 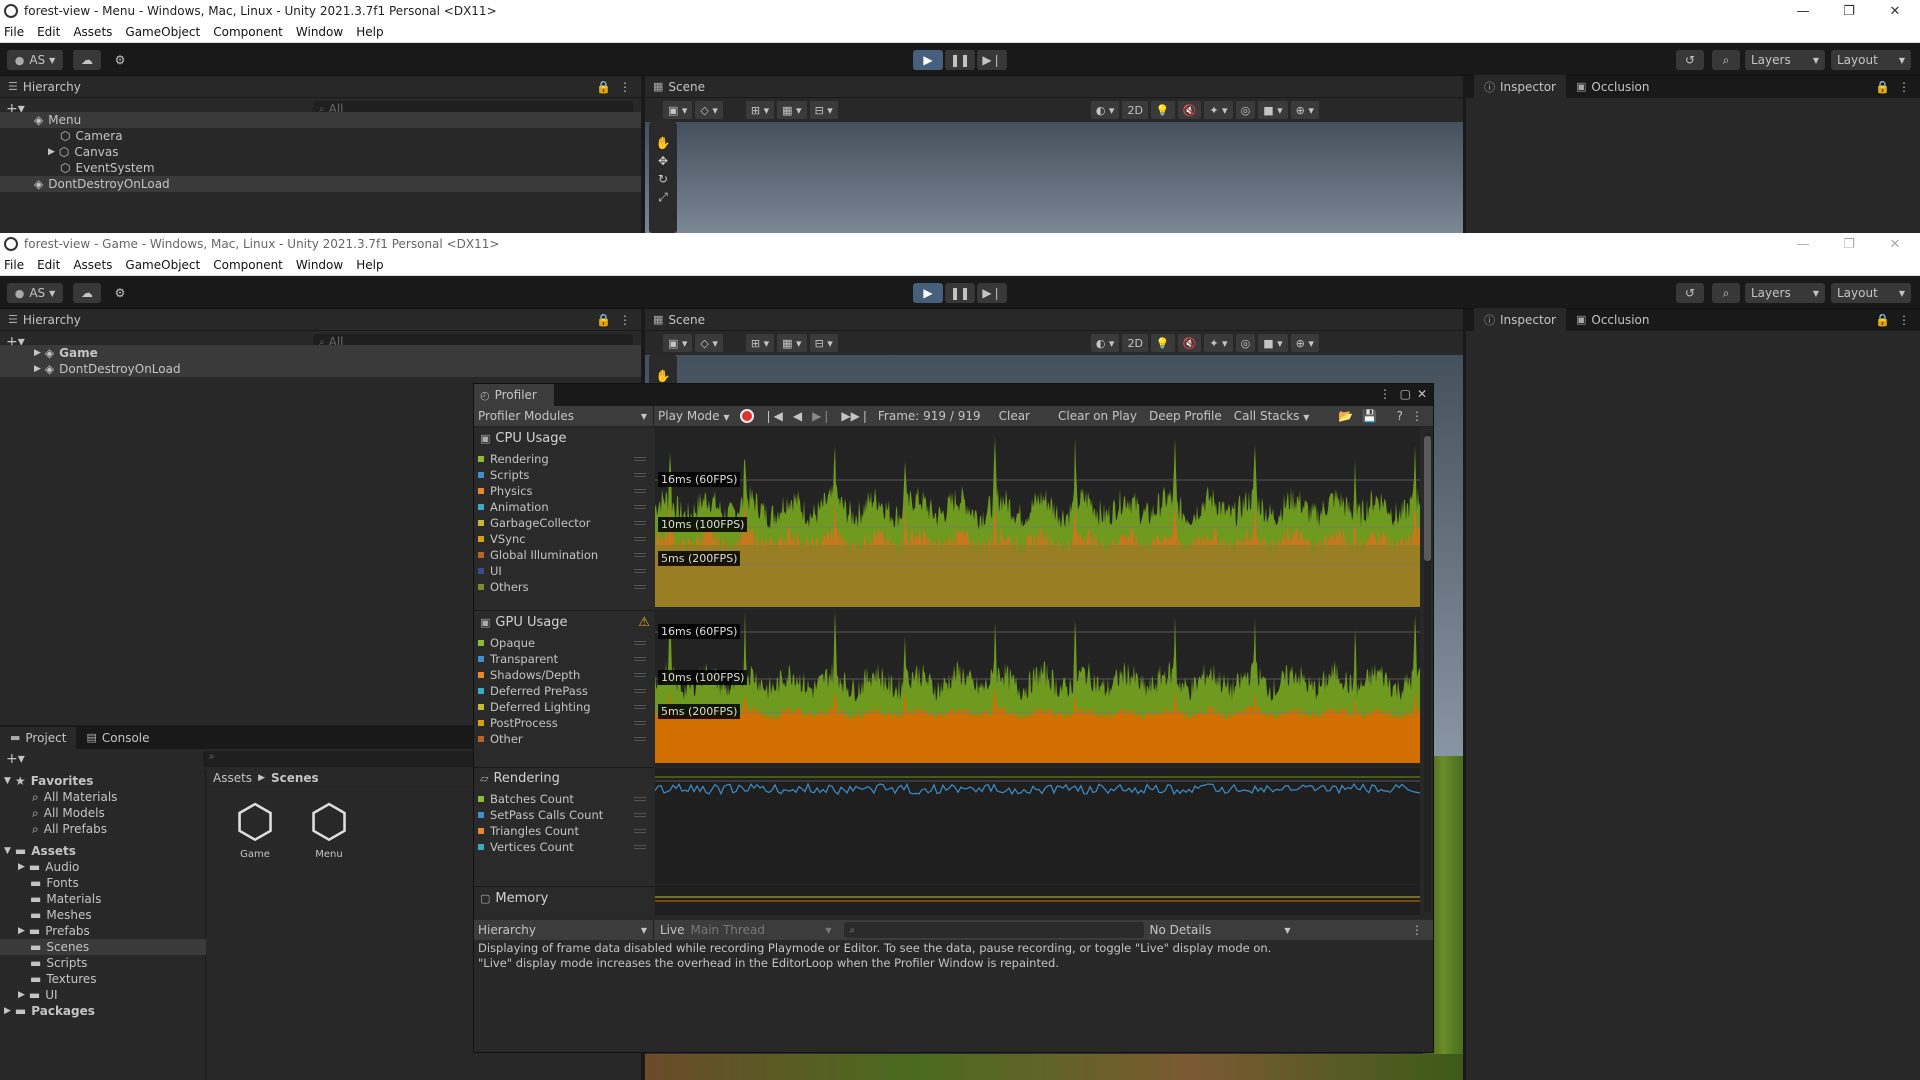 What do you see at coordinates (1785, 293) in the screenshot?
I see `layers-dropdown: Layers ▼` at bounding box center [1785, 293].